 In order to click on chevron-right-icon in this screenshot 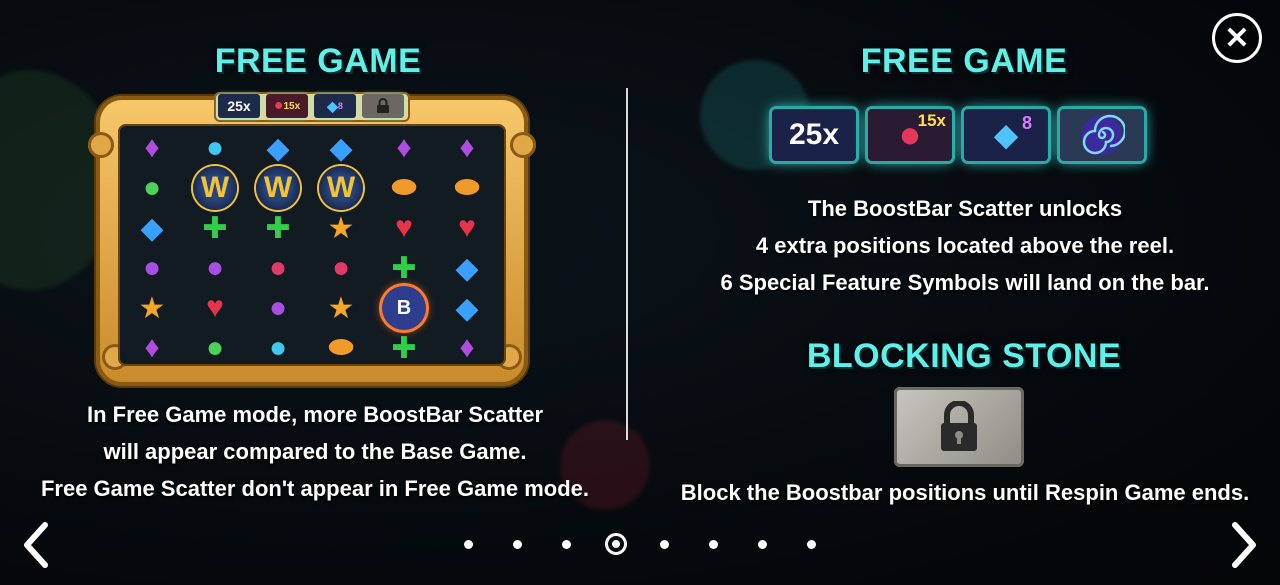, I will do `click(1244, 545)`.